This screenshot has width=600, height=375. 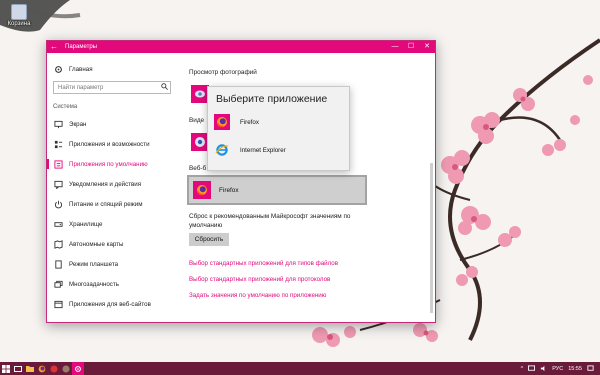 What do you see at coordinates (300, 368) in the screenshot?
I see `taskbar: ^ РУС 15:55` at bounding box center [300, 368].